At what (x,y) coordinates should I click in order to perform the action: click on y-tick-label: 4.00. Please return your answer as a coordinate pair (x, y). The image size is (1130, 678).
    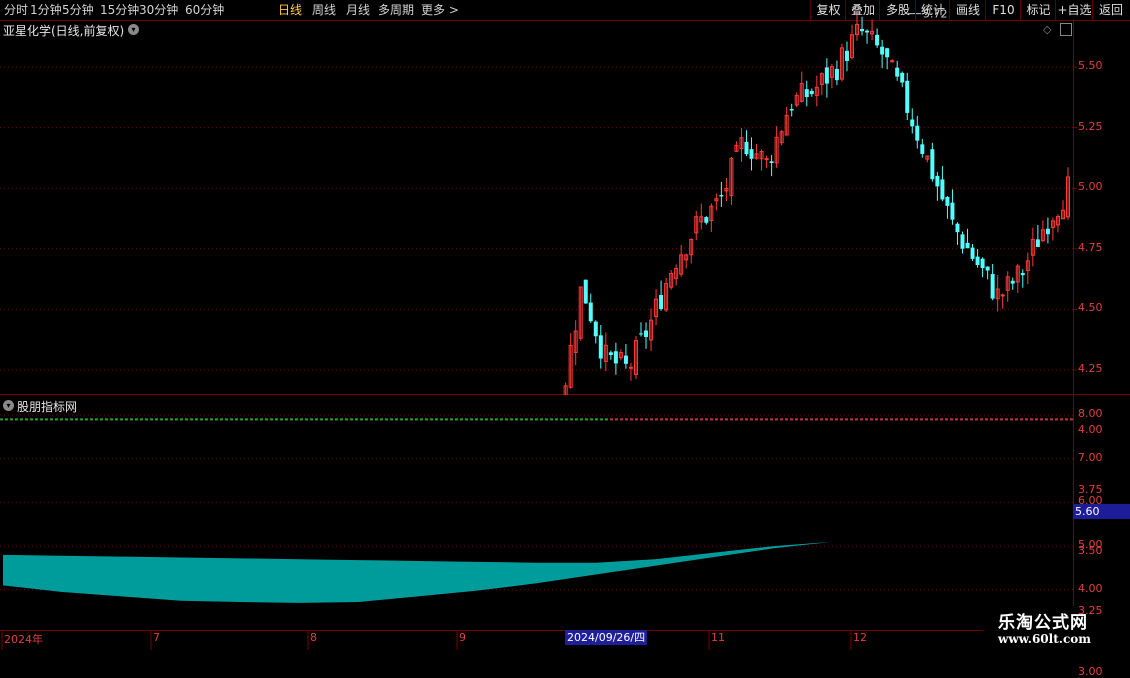
    Looking at the image, I should click on (1090, 429).